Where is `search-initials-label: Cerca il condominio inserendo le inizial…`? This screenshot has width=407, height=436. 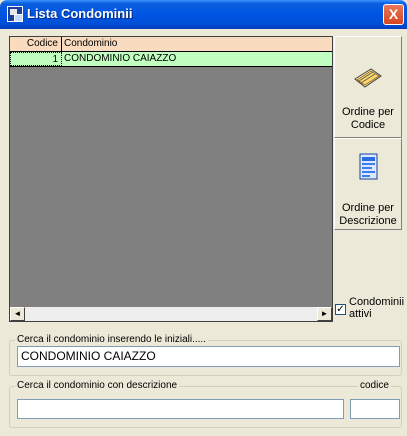
search-initials-label: Cerca il condominio inserendo le inizial… is located at coordinates (111, 339).